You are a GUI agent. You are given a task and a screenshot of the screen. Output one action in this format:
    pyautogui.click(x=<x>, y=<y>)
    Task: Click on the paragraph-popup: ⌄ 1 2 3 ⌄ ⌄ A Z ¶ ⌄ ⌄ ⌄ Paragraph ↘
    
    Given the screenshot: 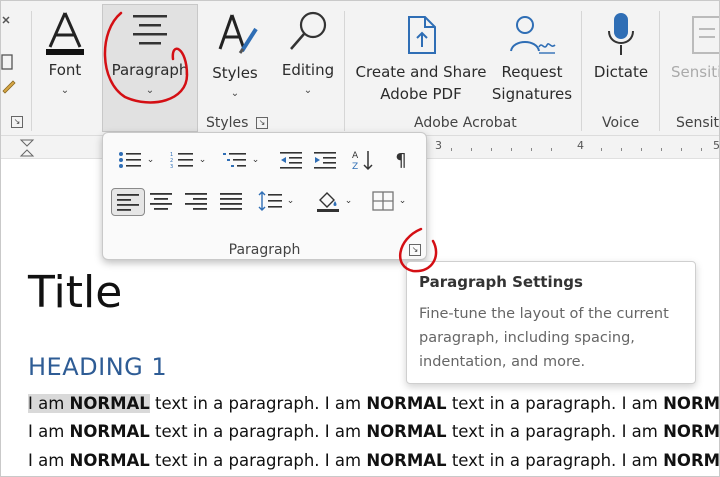 What is the action you would take?
    pyautogui.click(x=264, y=196)
    